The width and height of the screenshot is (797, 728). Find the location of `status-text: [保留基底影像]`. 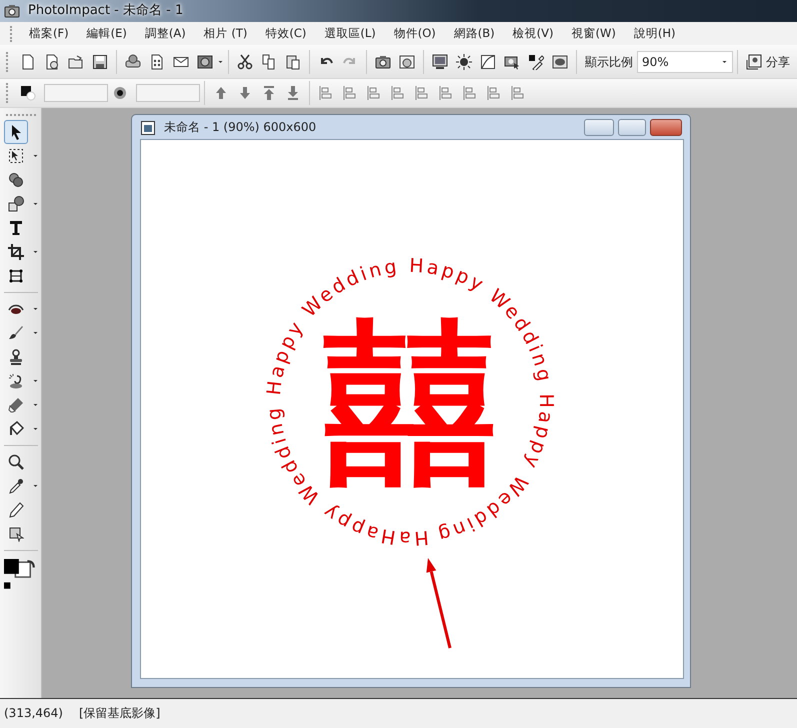

status-text: [保留基底影像] is located at coordinates (119, 713).